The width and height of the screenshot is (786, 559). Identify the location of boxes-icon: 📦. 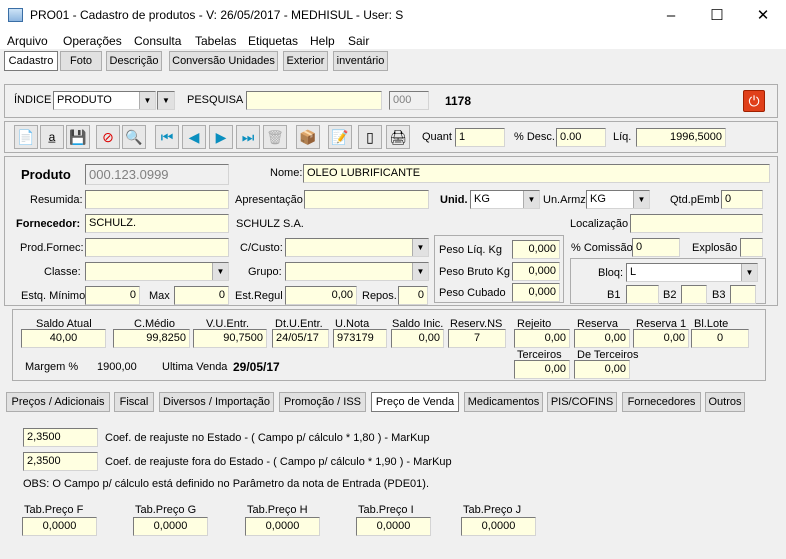
(308, 137).